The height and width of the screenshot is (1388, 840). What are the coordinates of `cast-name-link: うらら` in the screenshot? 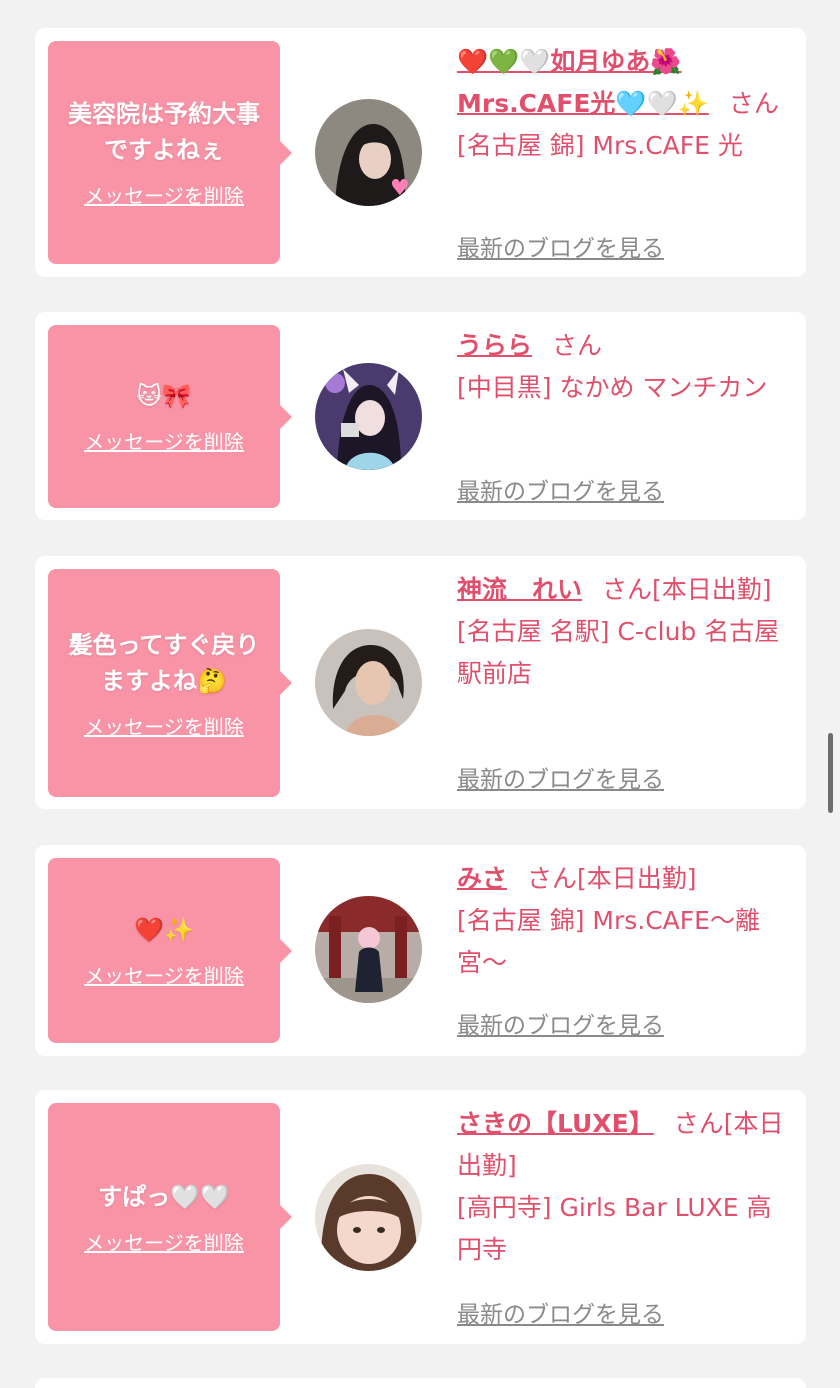 It's located at (494, 345).